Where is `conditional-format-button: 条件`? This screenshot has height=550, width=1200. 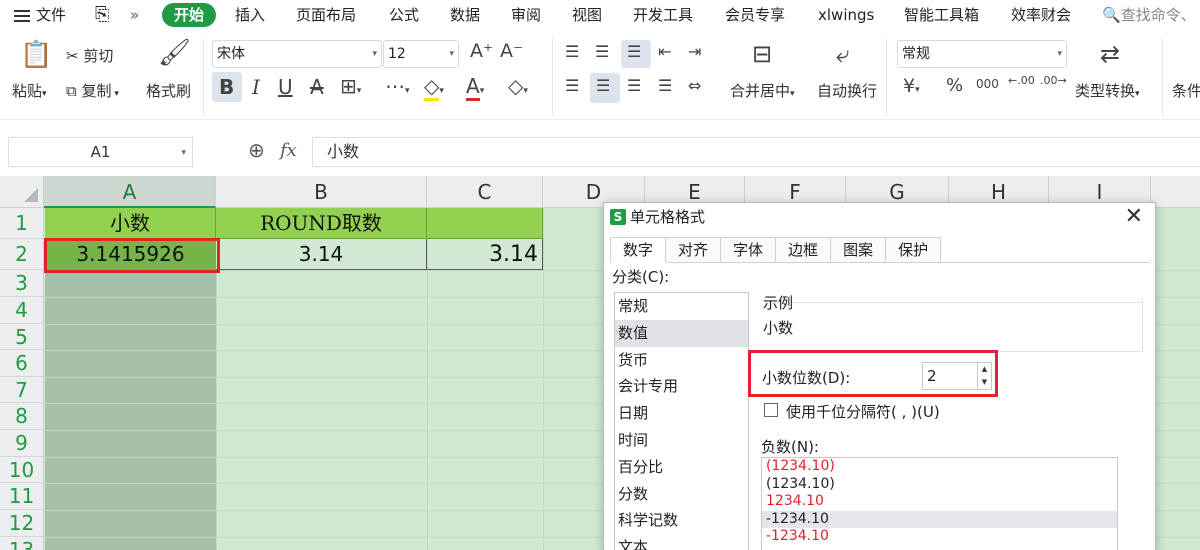 conditional-format-button: 条件 is located at coordinates (1186, 90).